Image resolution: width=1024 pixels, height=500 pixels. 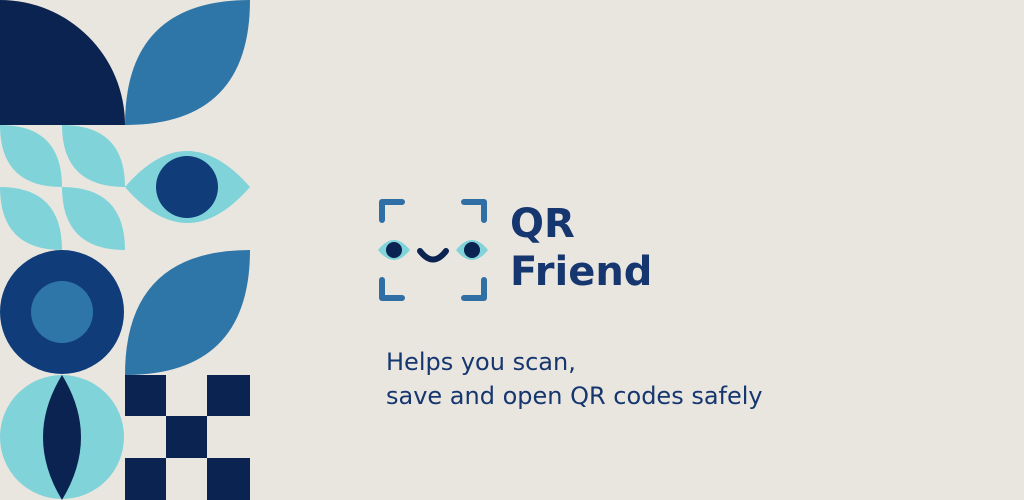 What do you see at coordinates (574, 396) in the screenshot?
I see `tagline-line2: save and open QR codes safely` at bounding box center [574, 396].